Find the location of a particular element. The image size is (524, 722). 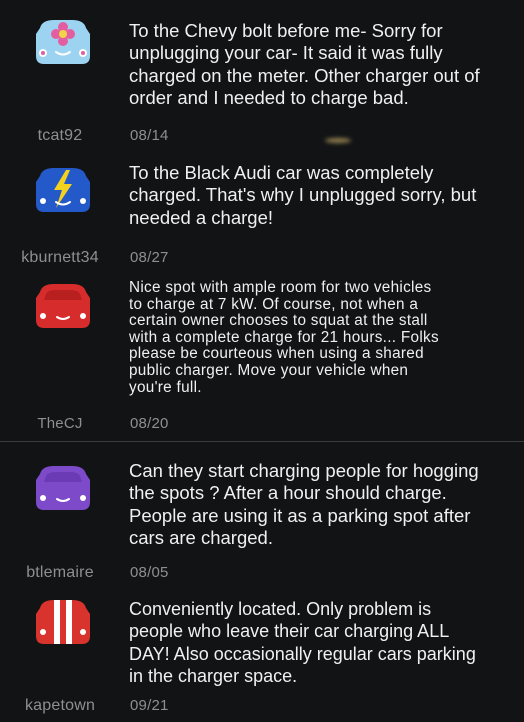

username: btlemaire is located at coordinates (60, 573).